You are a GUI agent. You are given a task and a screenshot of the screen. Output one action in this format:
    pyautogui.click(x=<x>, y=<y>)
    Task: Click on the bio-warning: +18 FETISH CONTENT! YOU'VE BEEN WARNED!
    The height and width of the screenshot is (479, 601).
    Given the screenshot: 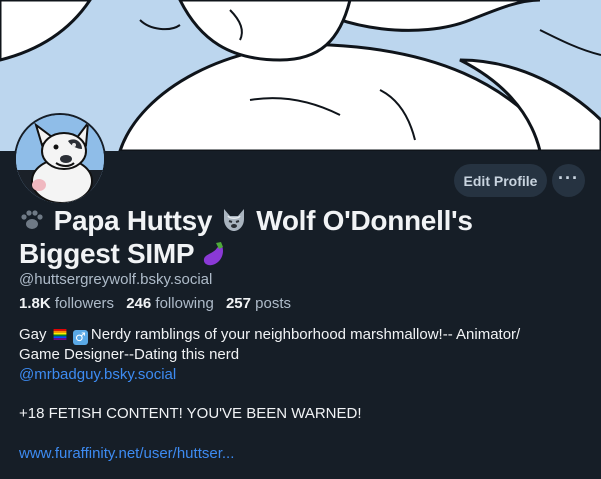 What is the action you would take?
    pyautogui.click(x=190, y=413)
    